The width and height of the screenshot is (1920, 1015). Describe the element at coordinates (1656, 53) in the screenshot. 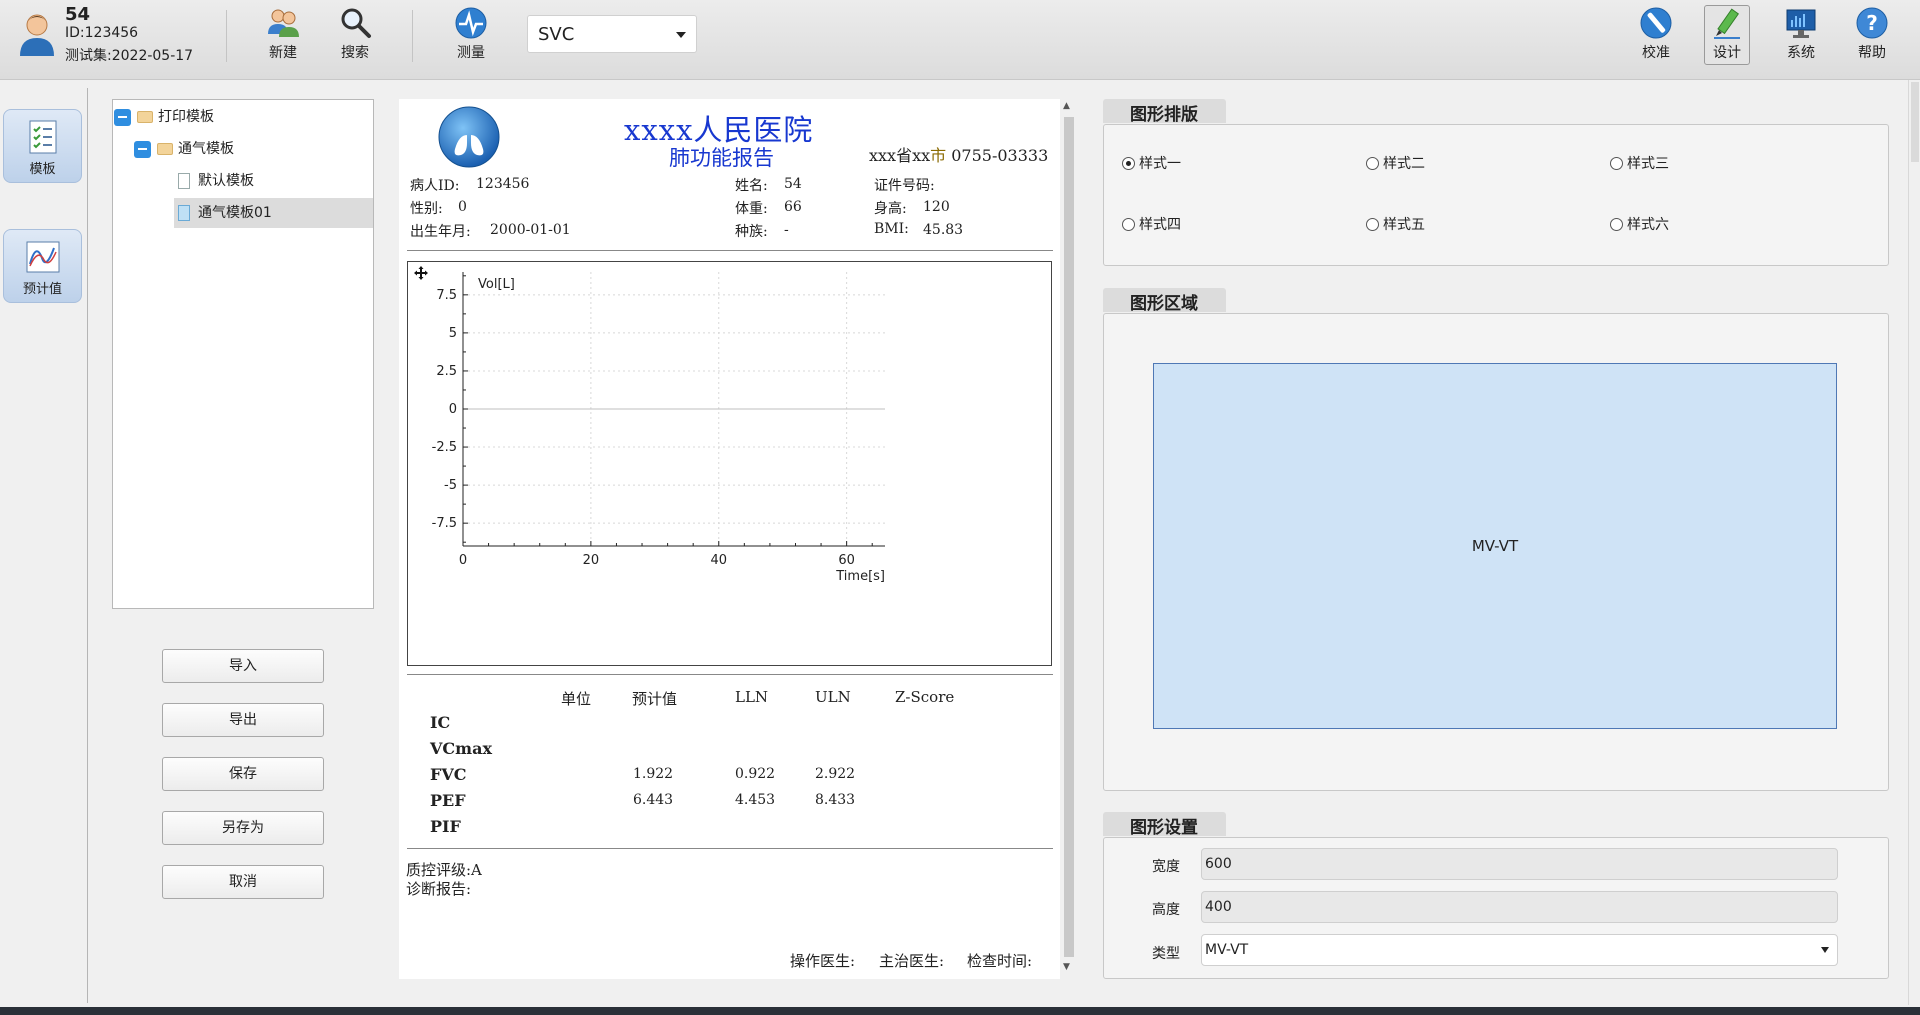

I see `calibrate-label: 校准` at that location.